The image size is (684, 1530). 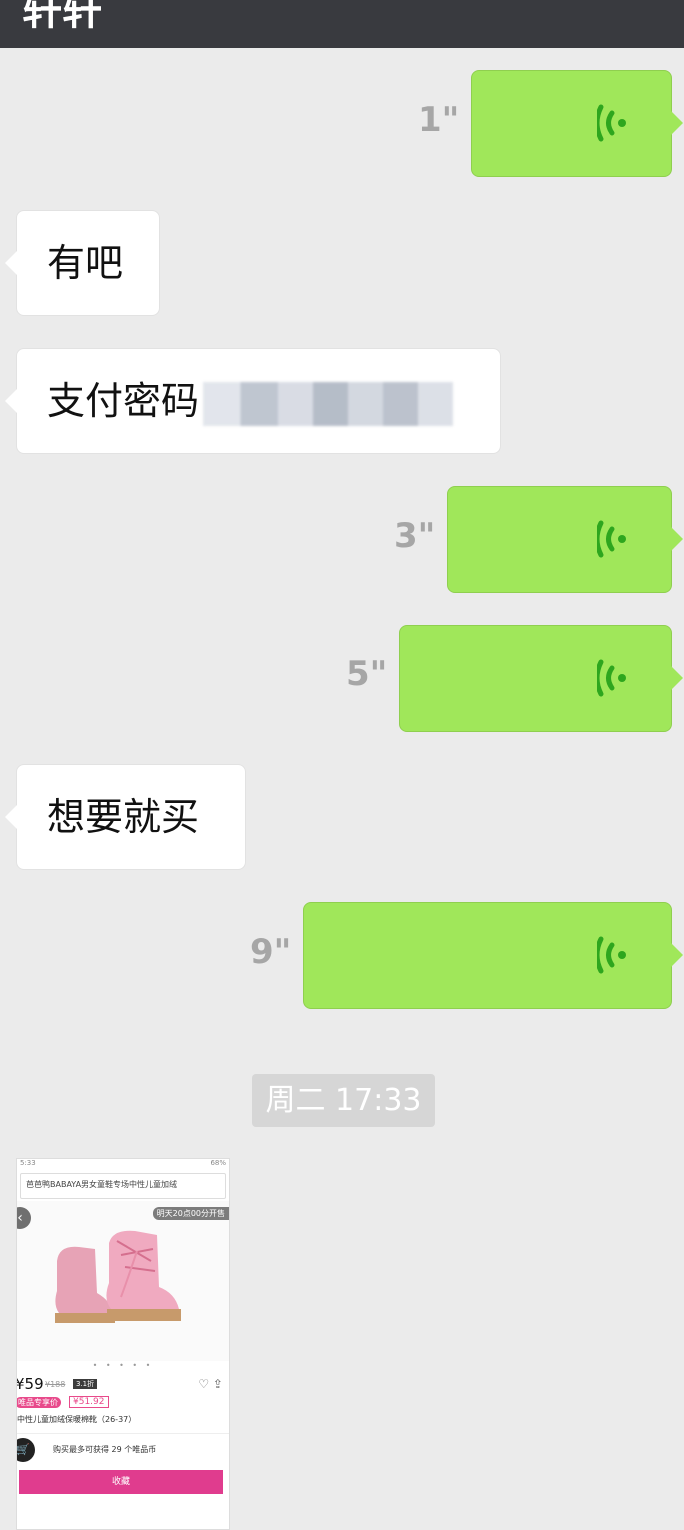 What do you see at coordinates (85, 1384) in the screenshot?
I see `discount-badge: 3.1折` at bounding box center [85, 1384].